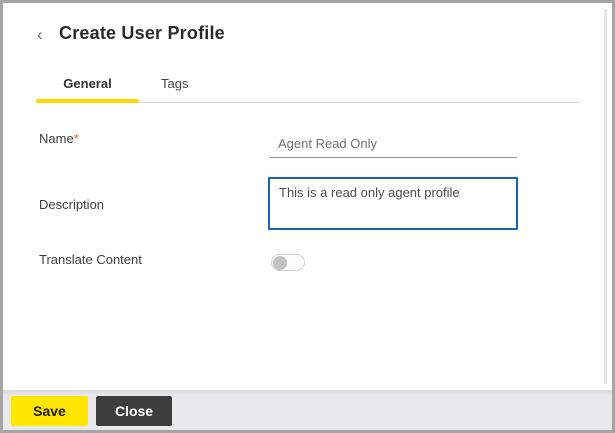  I want to click on back-chevron-icon: ‹, so click(40, 34).